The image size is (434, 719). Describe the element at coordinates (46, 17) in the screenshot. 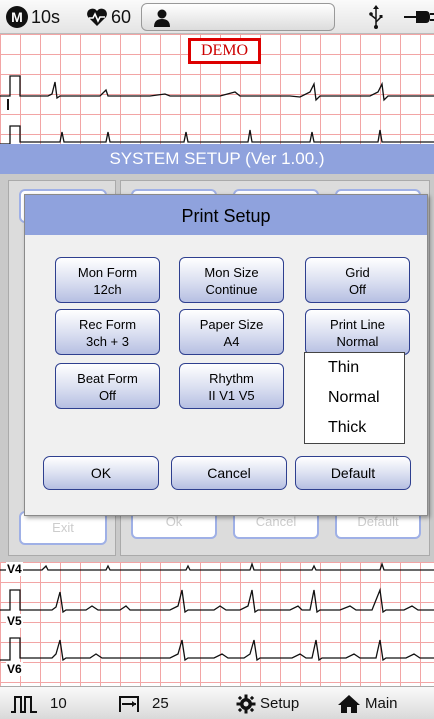

I see `time-readout: 10s` at that location.